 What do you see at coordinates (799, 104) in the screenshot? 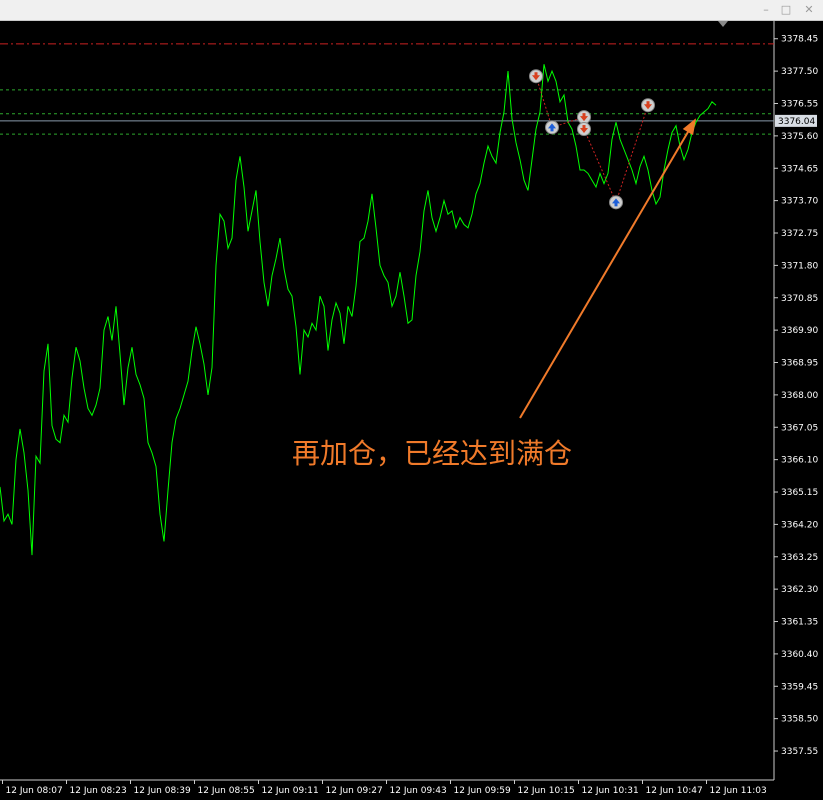
I see `y-tick-label: 3376.55` at bounding box center [799, 104].